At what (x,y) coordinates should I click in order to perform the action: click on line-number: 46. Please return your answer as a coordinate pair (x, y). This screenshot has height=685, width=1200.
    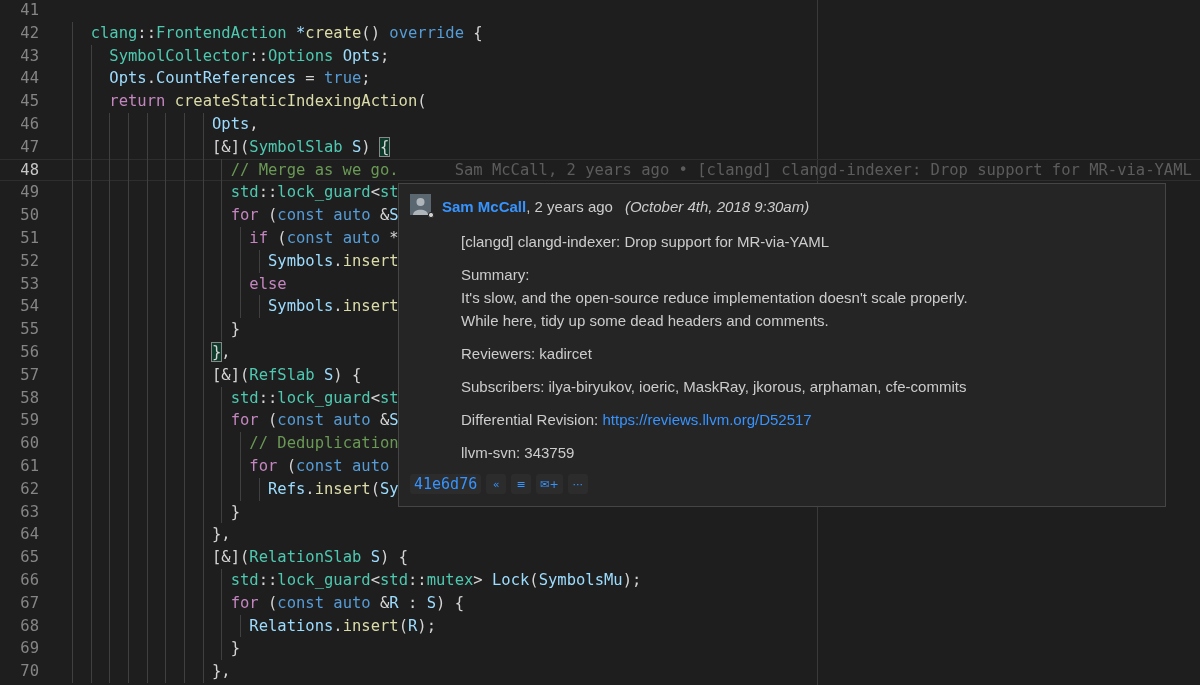
    Looking at the image, I should click on (29, 124).